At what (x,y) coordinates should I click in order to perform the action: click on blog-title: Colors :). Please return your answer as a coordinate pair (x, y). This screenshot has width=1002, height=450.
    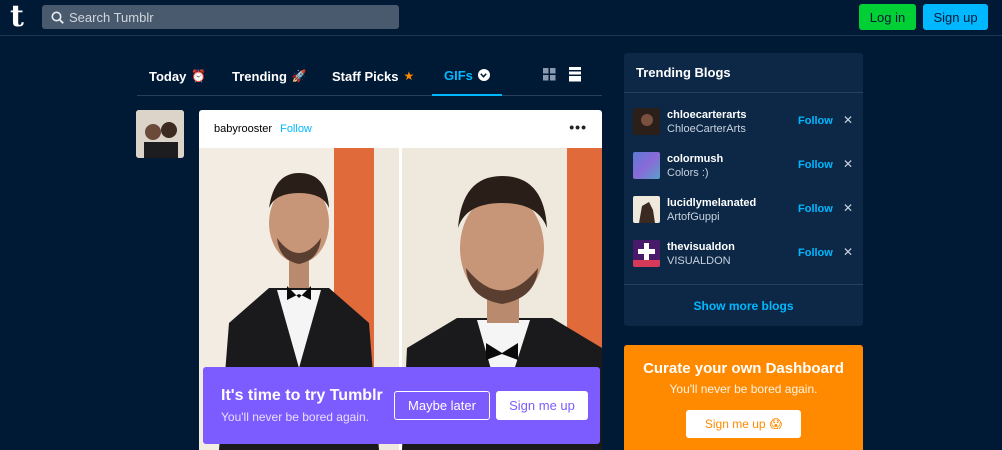
    Looking at the image, I should click on (688, 173).